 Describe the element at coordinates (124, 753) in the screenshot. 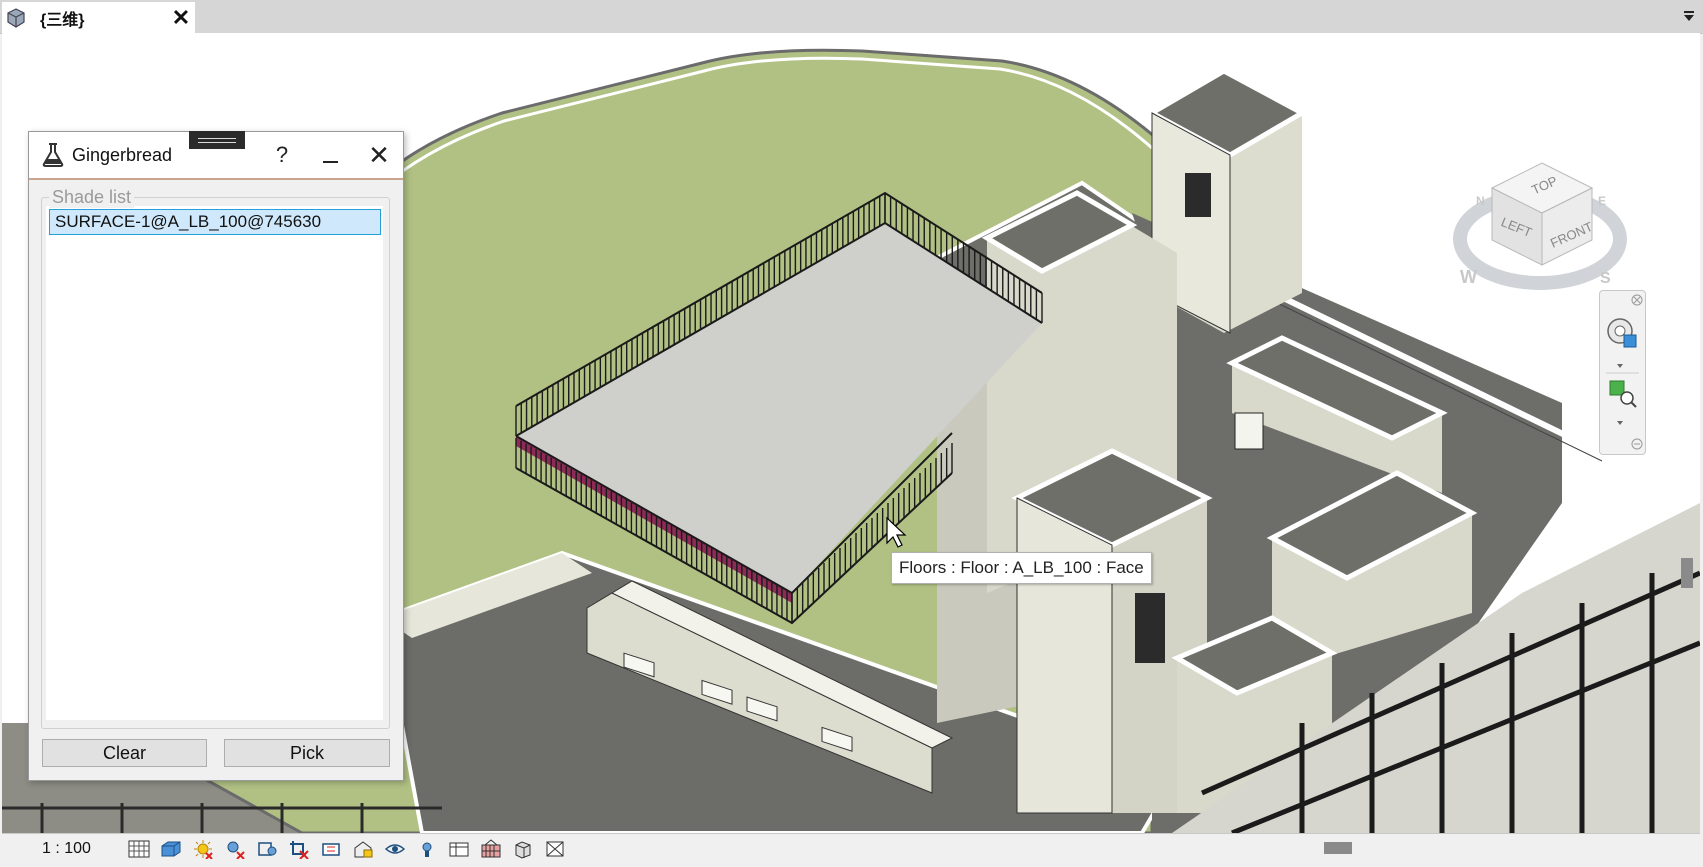

I see `clear-button: Clear` at that location.